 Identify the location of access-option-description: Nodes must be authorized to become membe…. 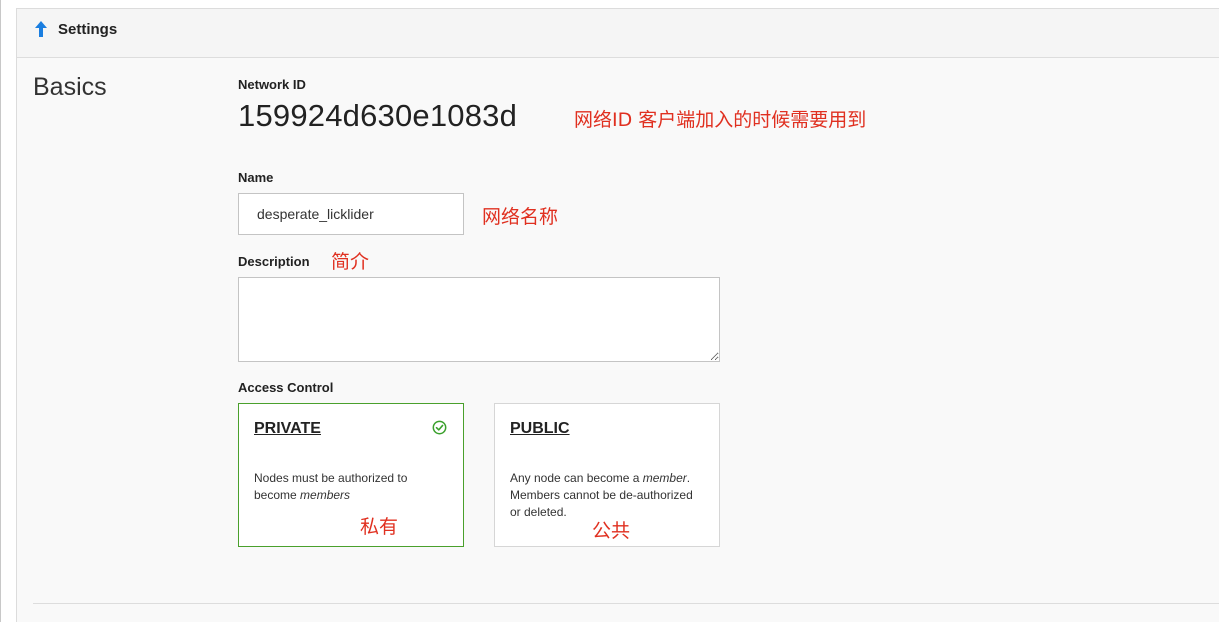
(331, 486).